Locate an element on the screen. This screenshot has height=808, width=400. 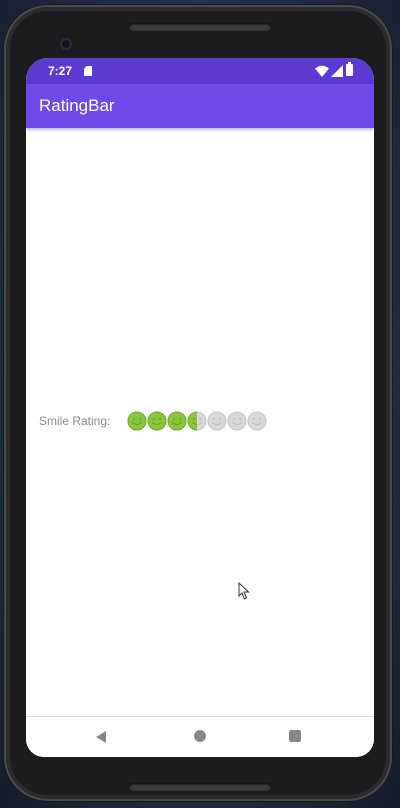
navigation-bar is located at coordinates (200, 736).